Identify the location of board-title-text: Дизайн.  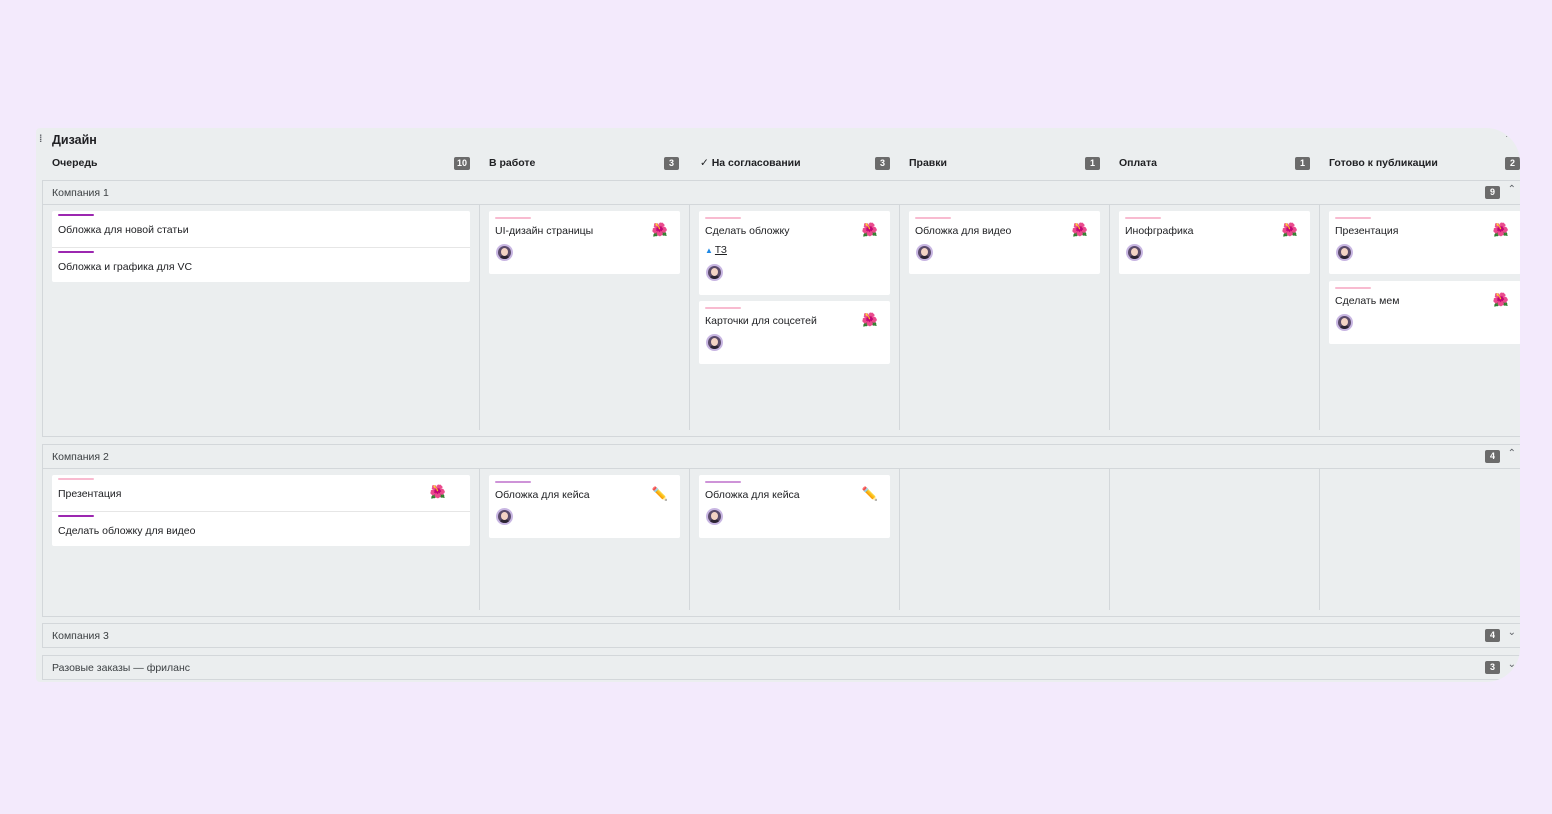
(74, 140).